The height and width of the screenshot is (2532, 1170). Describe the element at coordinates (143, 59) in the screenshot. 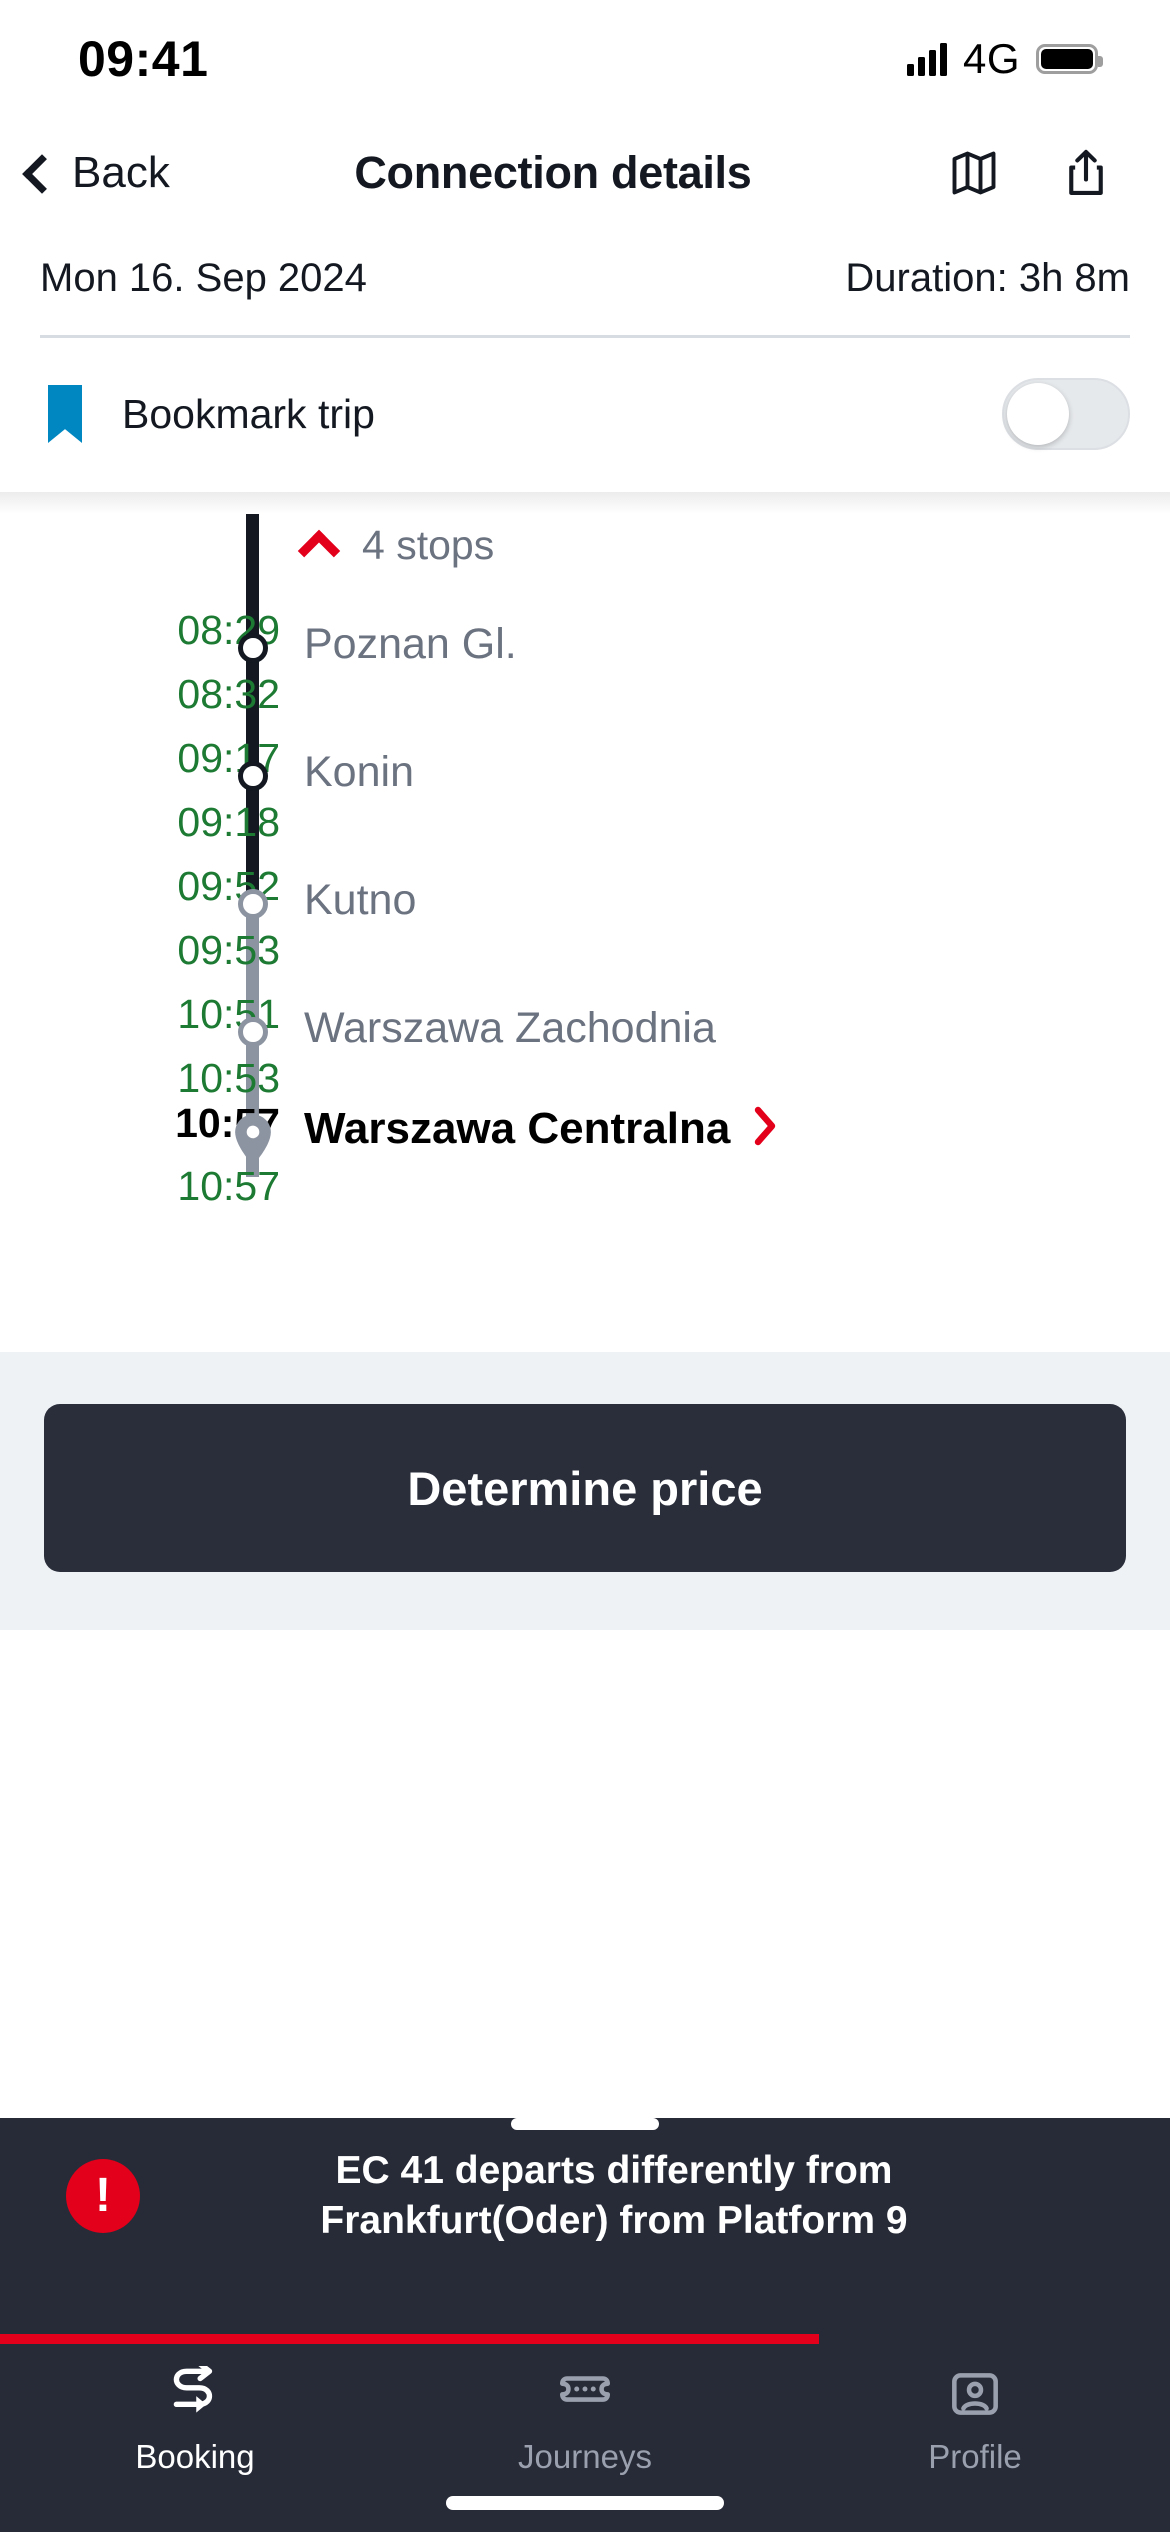

I see `status-bar-time: 09:41` at that location.